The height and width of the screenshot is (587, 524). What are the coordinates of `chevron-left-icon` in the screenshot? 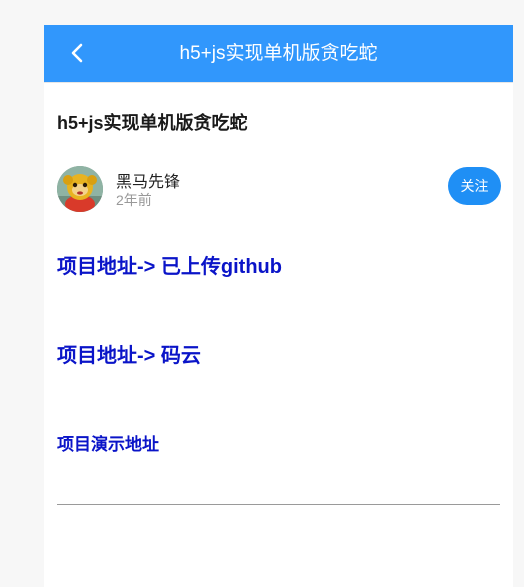 It's located at (77, 53).